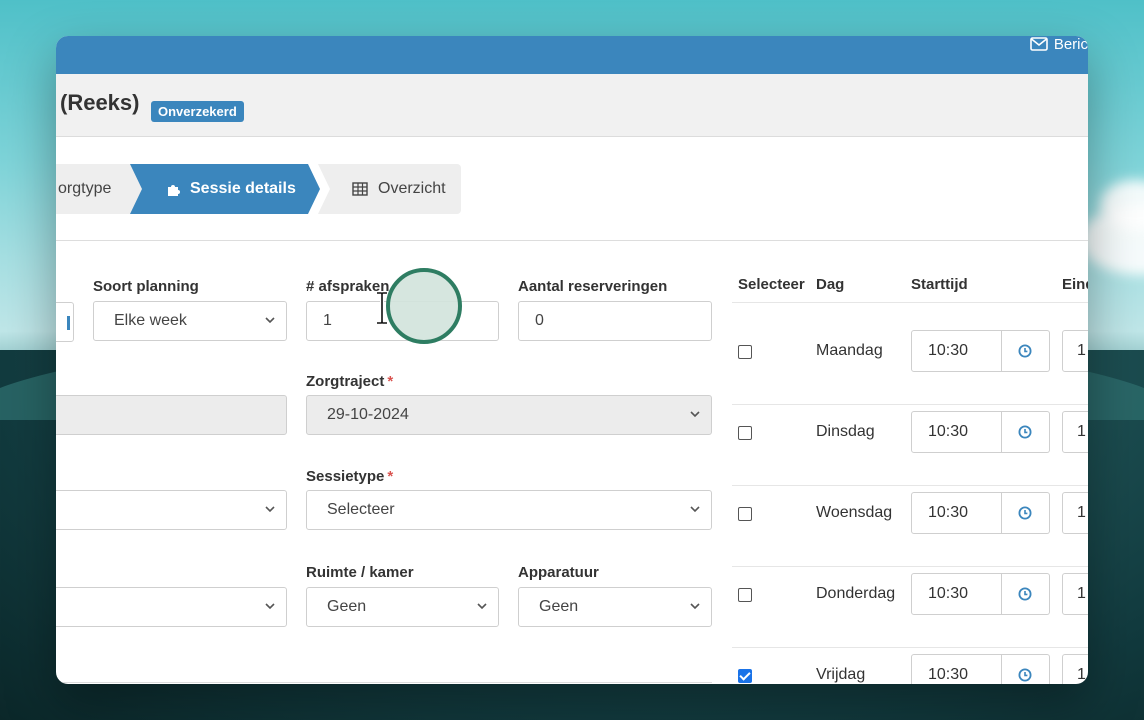  Describe the element at coordinates (382, 308) in the screenshot. I see `text-cursor-icon` at that location.